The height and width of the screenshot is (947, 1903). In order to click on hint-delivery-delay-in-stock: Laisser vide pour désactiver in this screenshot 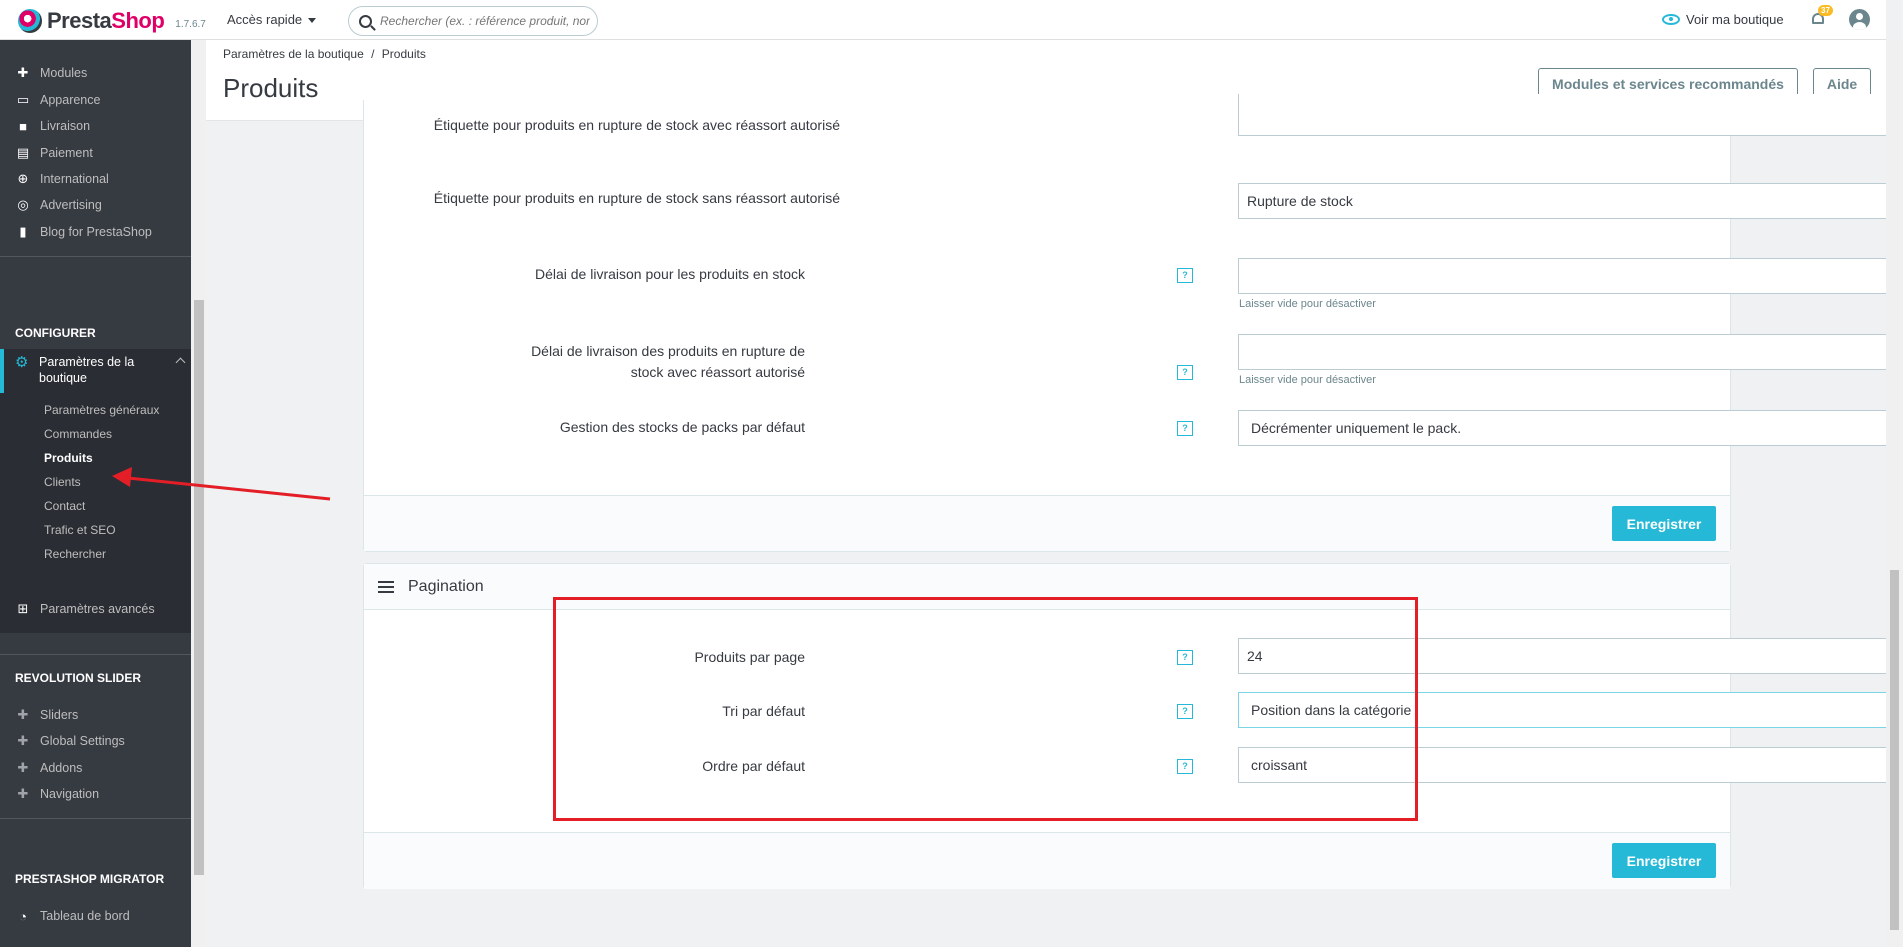, I will do `click(1307, 304)`.